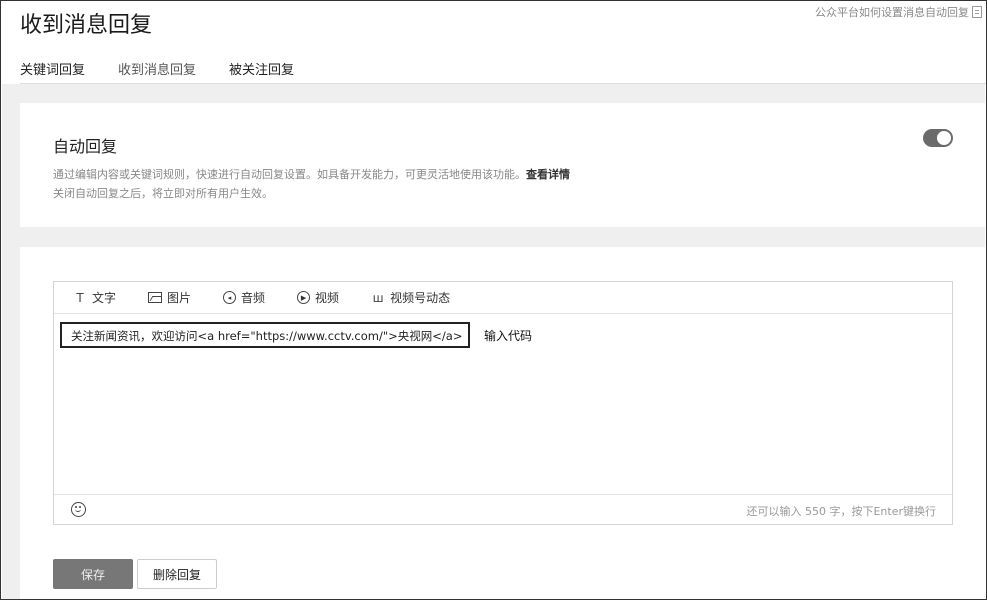  I want to click on character-counter: 还可以输入 550 字，按下Enter键换行, so click(841, 511).